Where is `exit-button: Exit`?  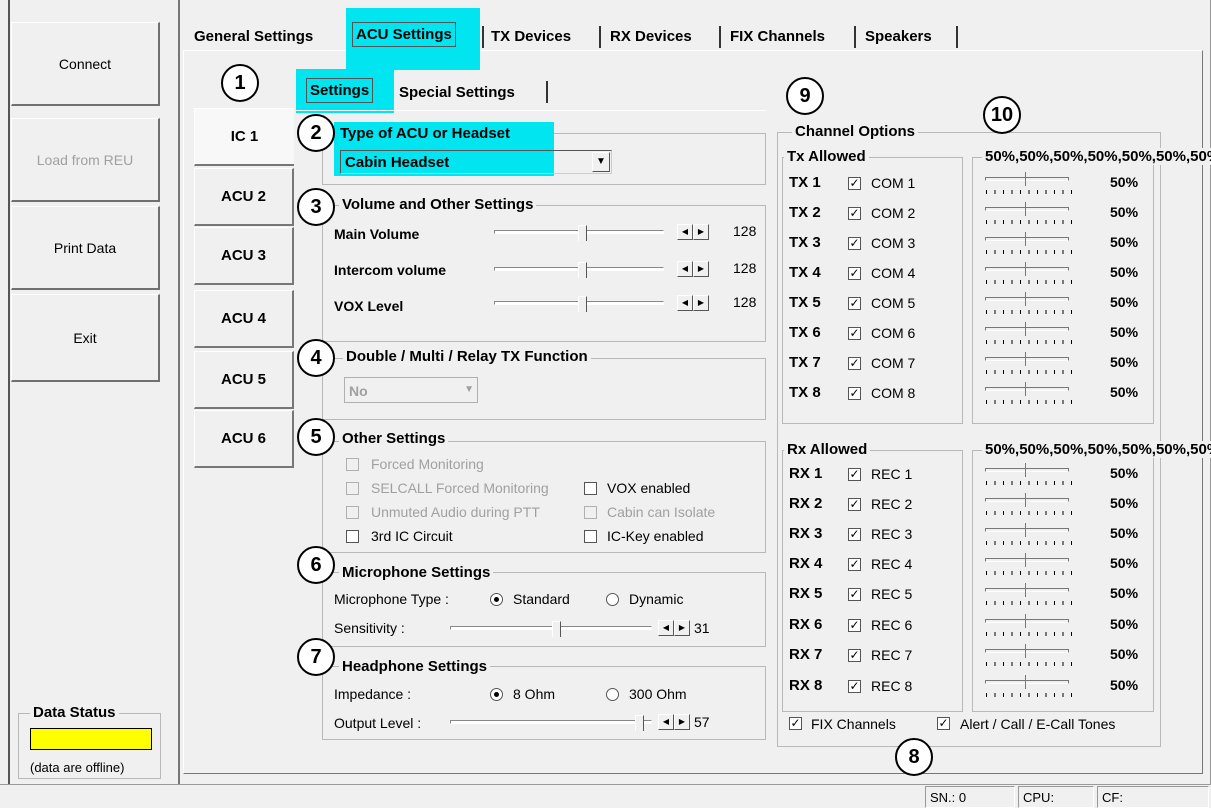 exit-button: Exit is located at coordinates (85, 338).